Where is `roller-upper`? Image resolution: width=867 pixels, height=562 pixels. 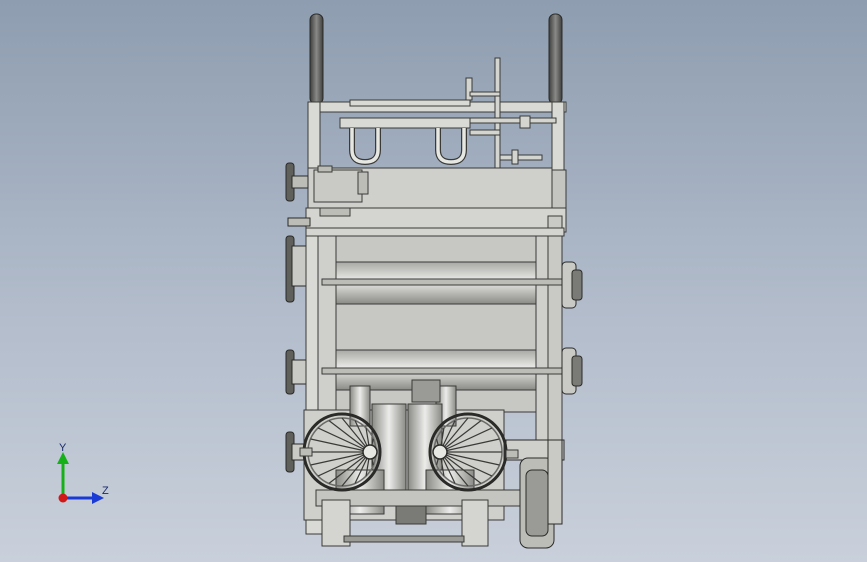 roller-upper is located at coordinates (445, 283).